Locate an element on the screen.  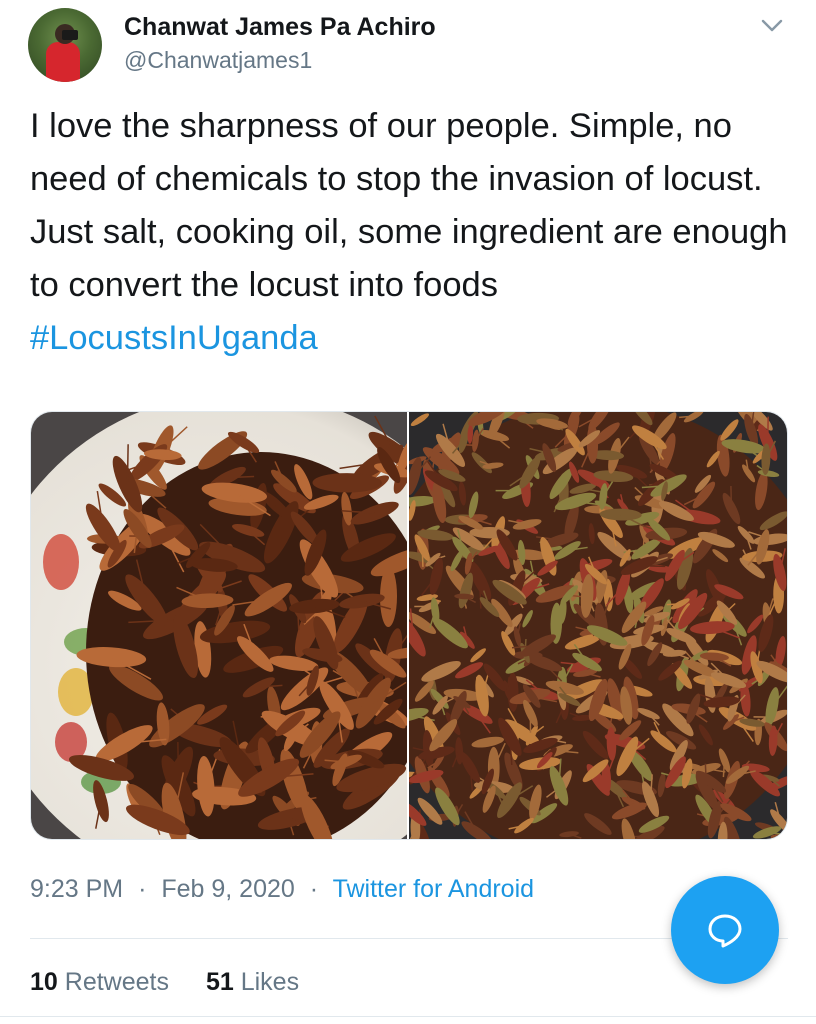
tweet-date: Feb 9, 2020 is located at coordinates (228, 889).